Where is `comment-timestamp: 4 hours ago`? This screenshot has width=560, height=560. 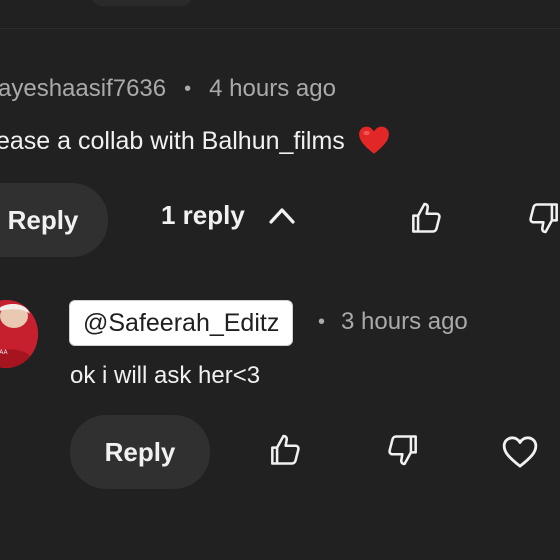 comment-timestamp: 4 hours ago is located at coordinates (272, 89).